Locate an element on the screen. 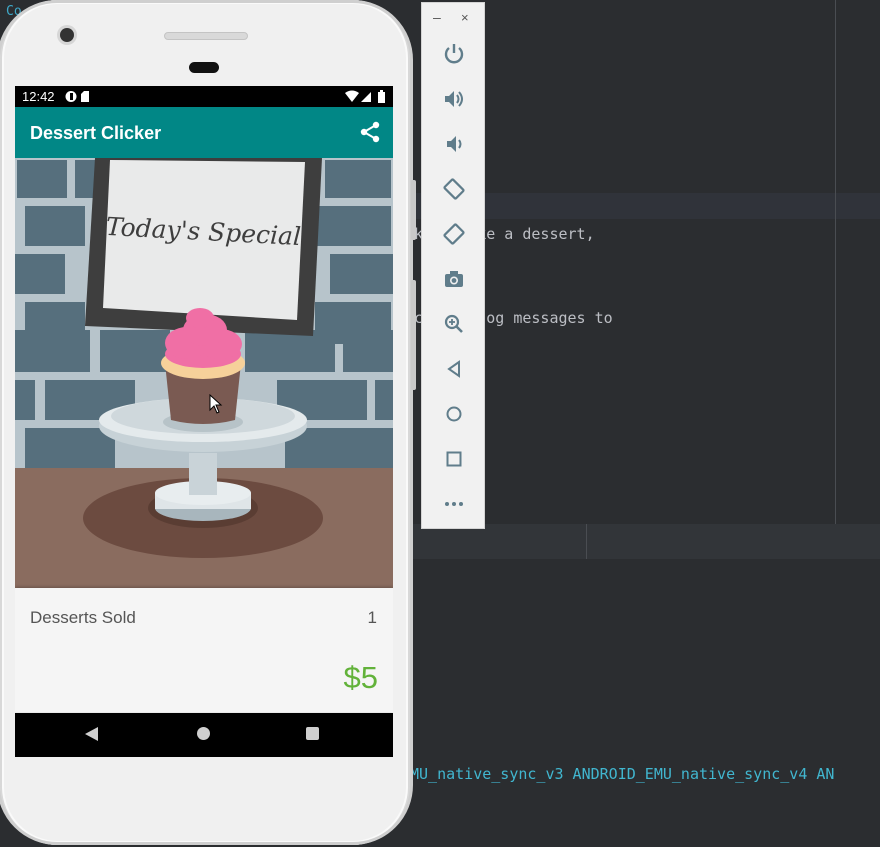  status-notification-icons is located at coordinates (77, 96).